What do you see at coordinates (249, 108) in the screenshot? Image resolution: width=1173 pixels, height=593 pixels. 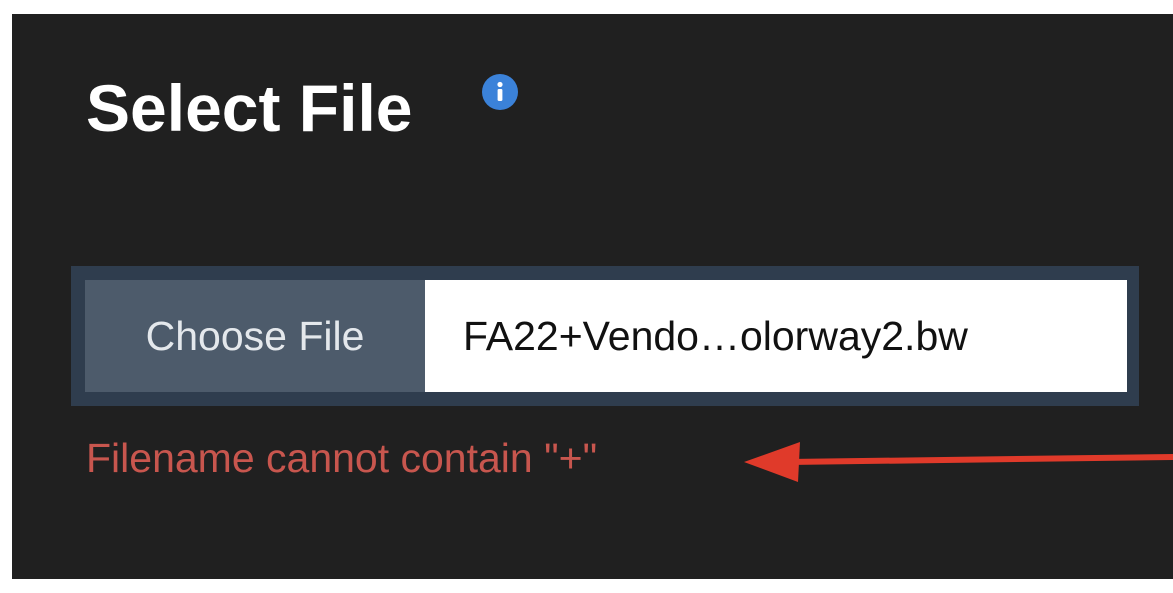 I see `page-title: Select File` at bounding box center [249, 108].